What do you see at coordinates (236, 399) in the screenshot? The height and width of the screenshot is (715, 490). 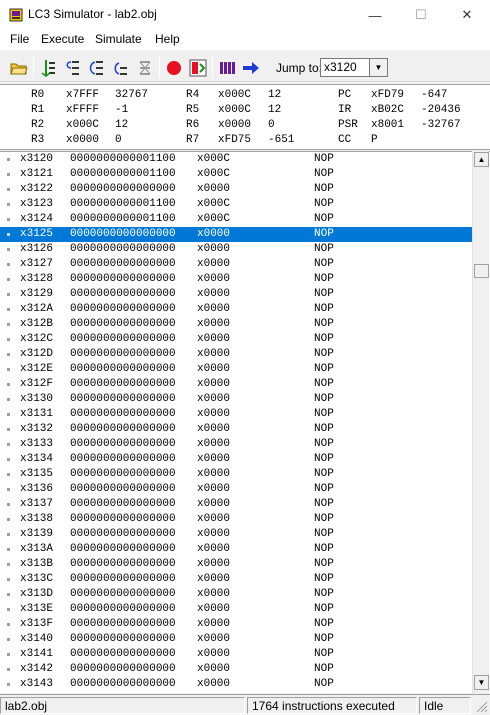 I see `memory-row: x3130 0000000000000000 x0000 NOP` at bounding box center [236, 399].